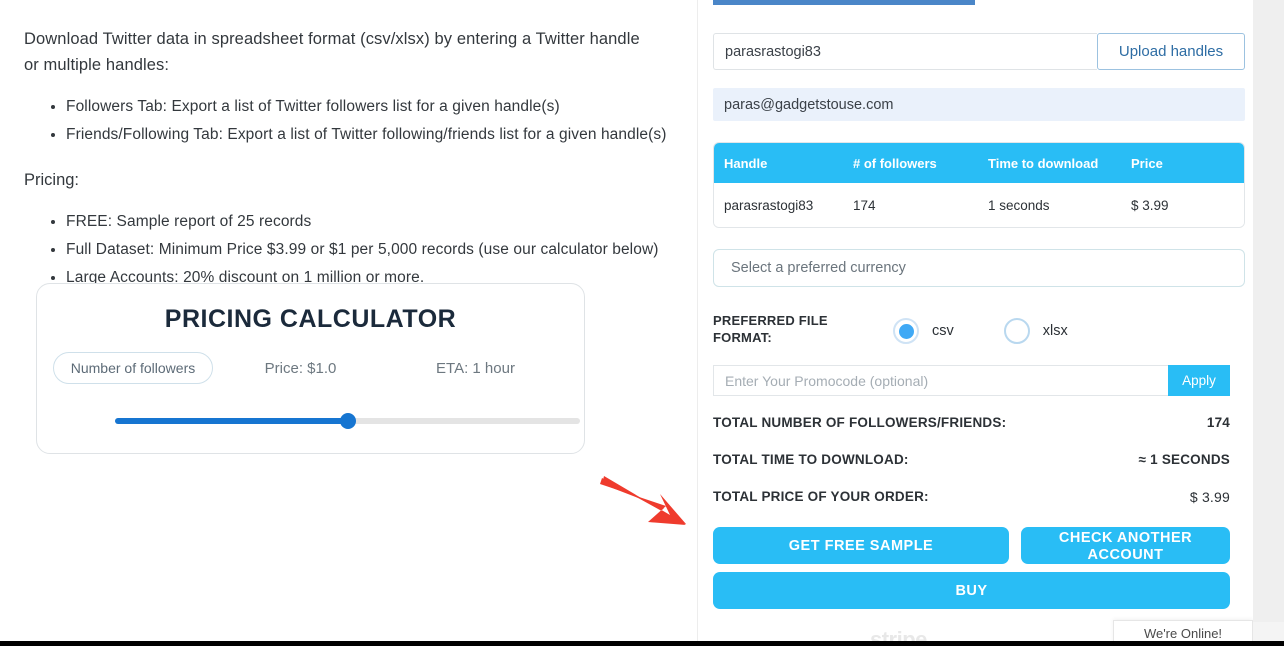 The height and width of the screenshot is (646, 1284). What do you see at coordinates (905, 51) in the screenshot?
I see `twitter-handle-input` at bounding box center [905, 51].